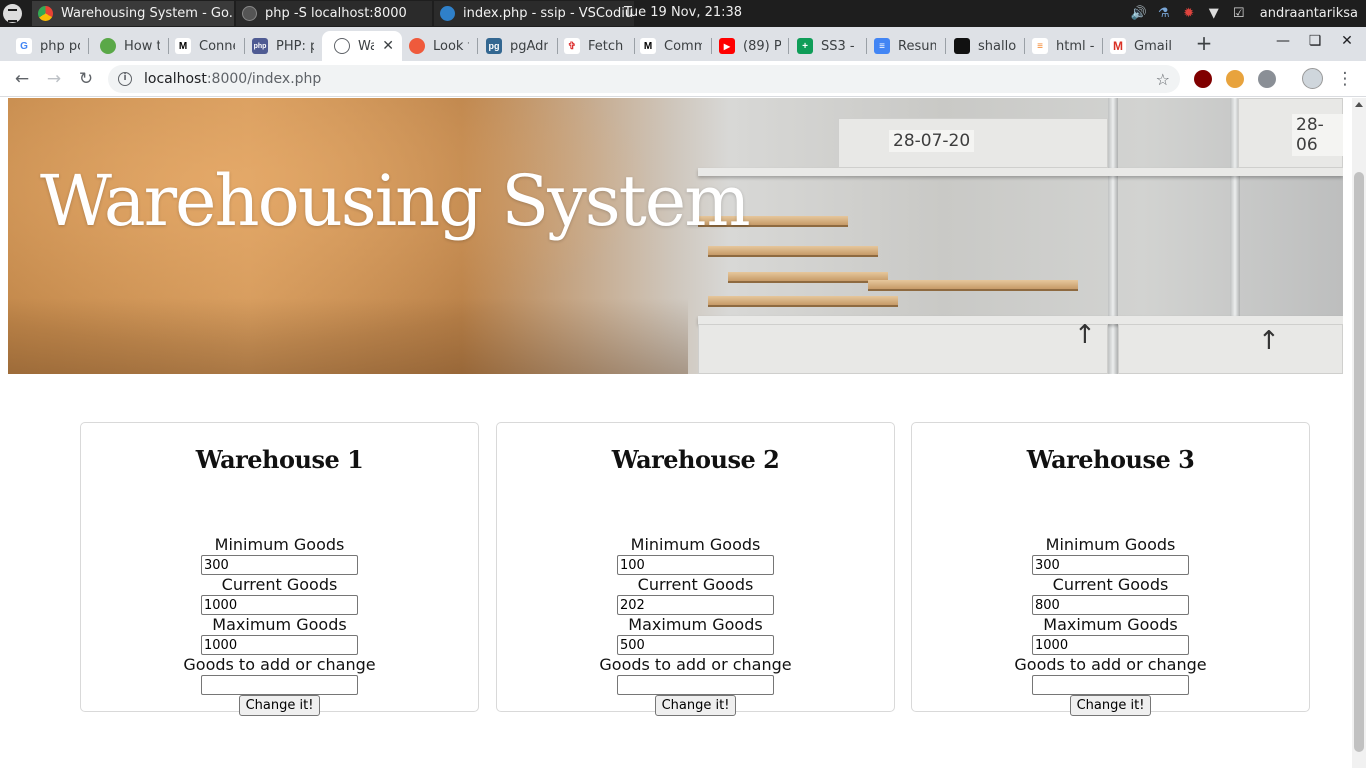 This screenshot has width=1366, height=768. What do you see at coordinates (125, 79) in the screenshot?
I see `site-info-icon: i` at bounding box center [125, 79].